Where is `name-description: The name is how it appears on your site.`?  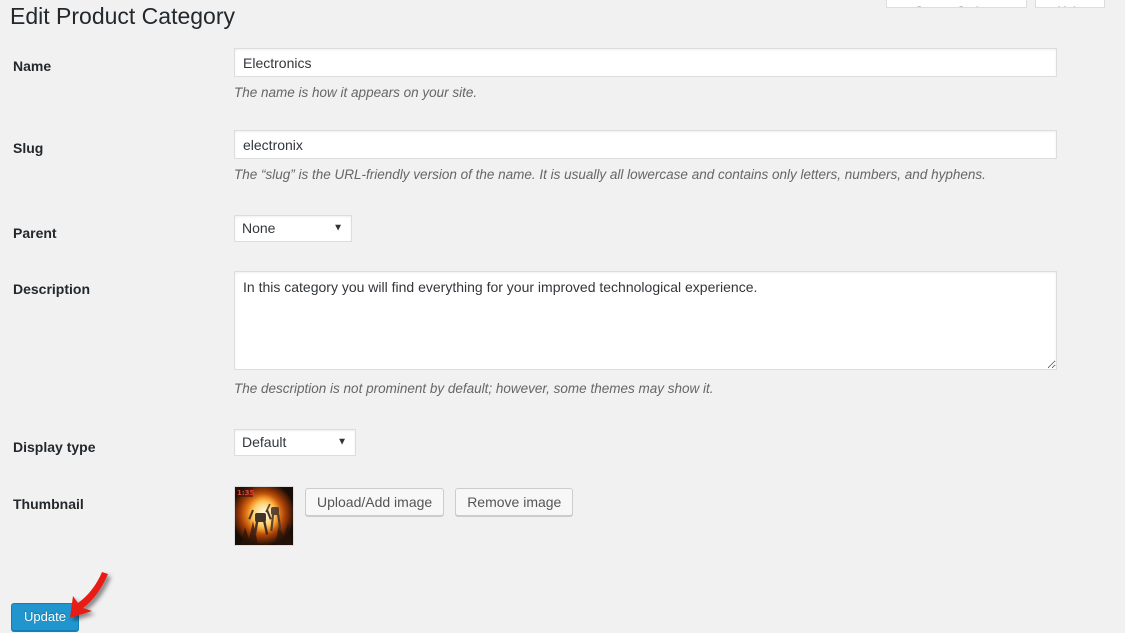 name-description: The name is how it appears on your site. is located at coordinates (356, 92).